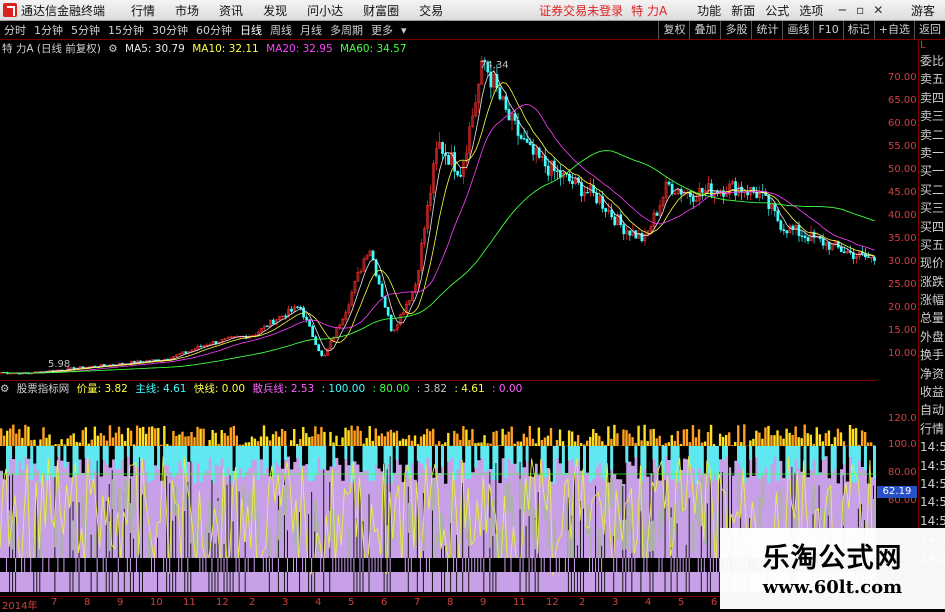 The width and height of the screenshot is (945, 612). What do you see at coordinates (275, 10) in the screenshot?
I see `menu-faxian: 发现` at bounding box center [275, 10].